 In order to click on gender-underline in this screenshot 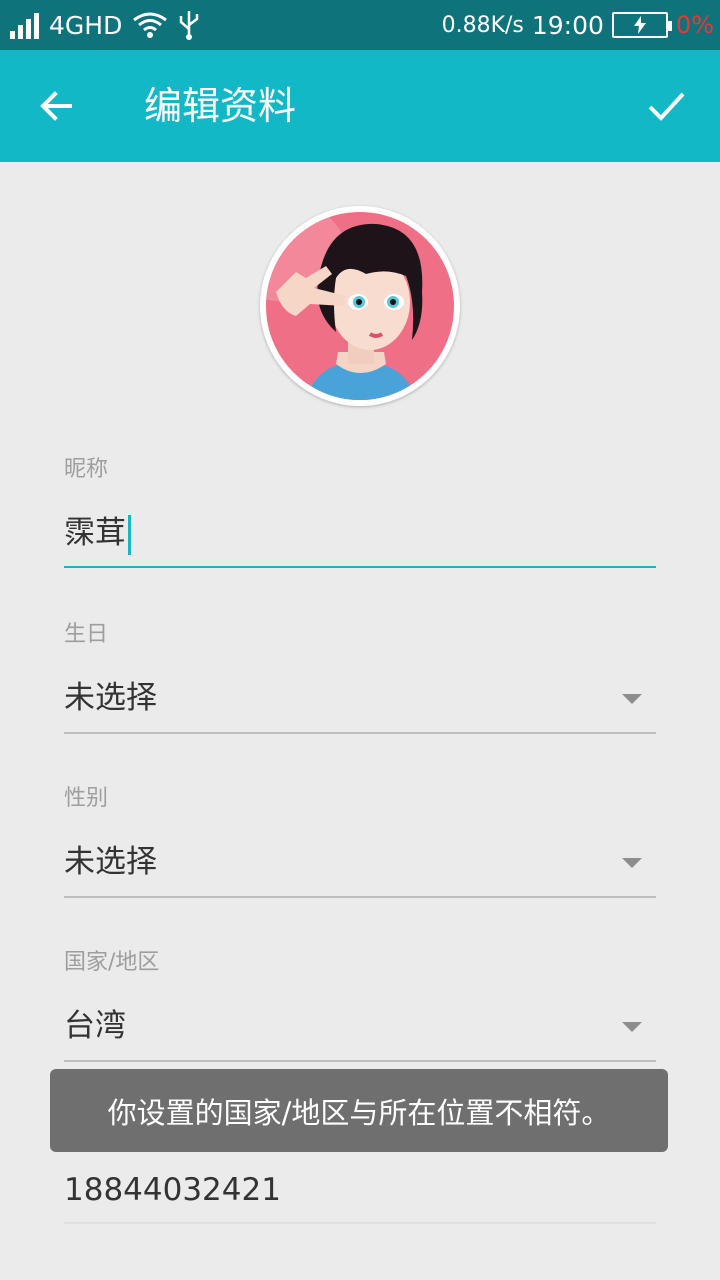, I will do `click(360, 897)`.